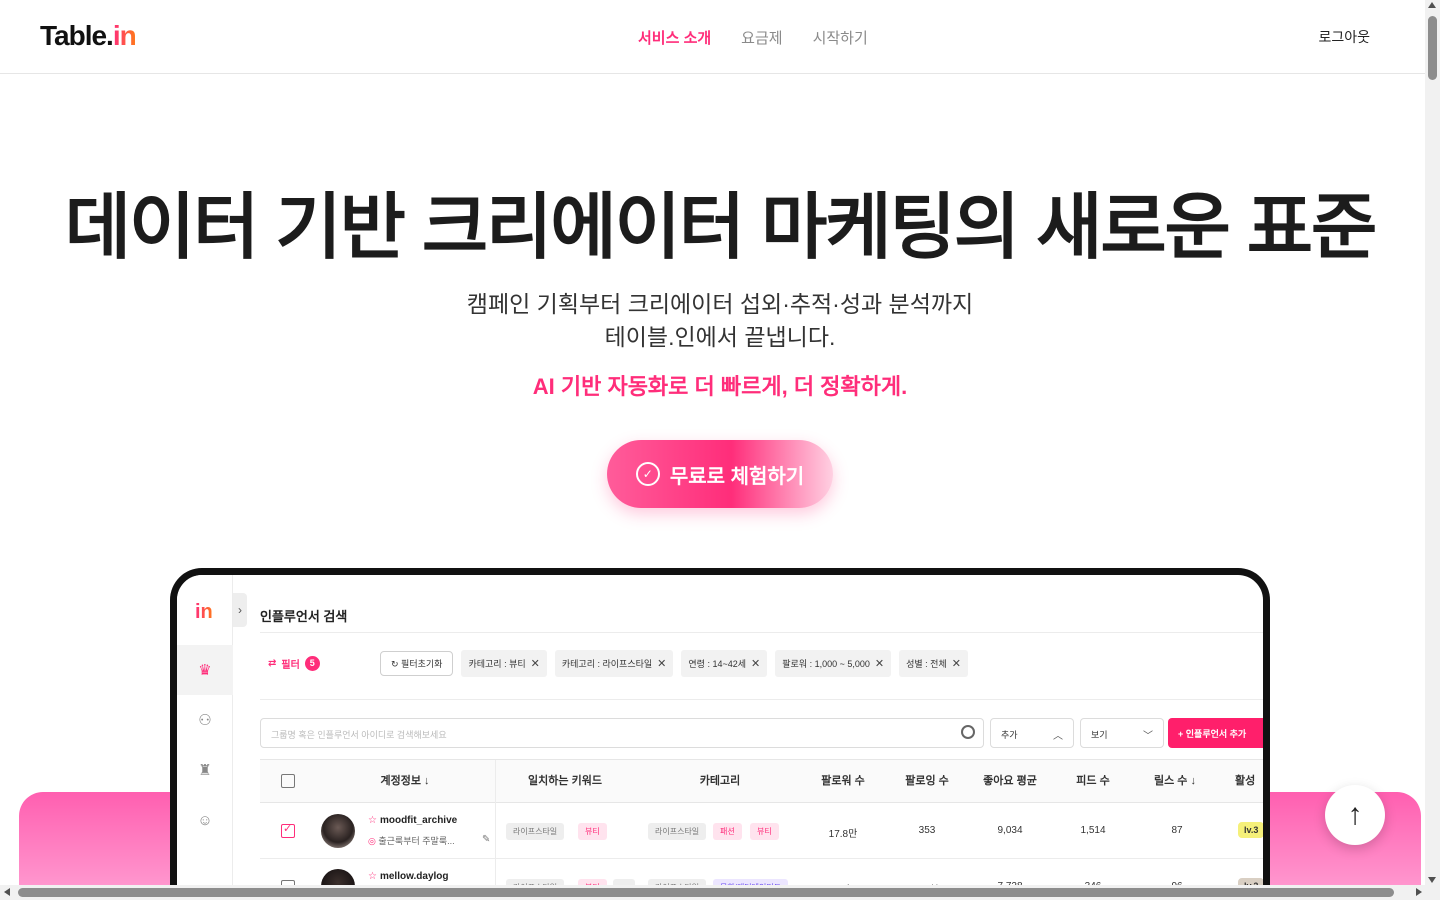  I want to click on scroll-down-arrow-icon, so click(1432, 880).